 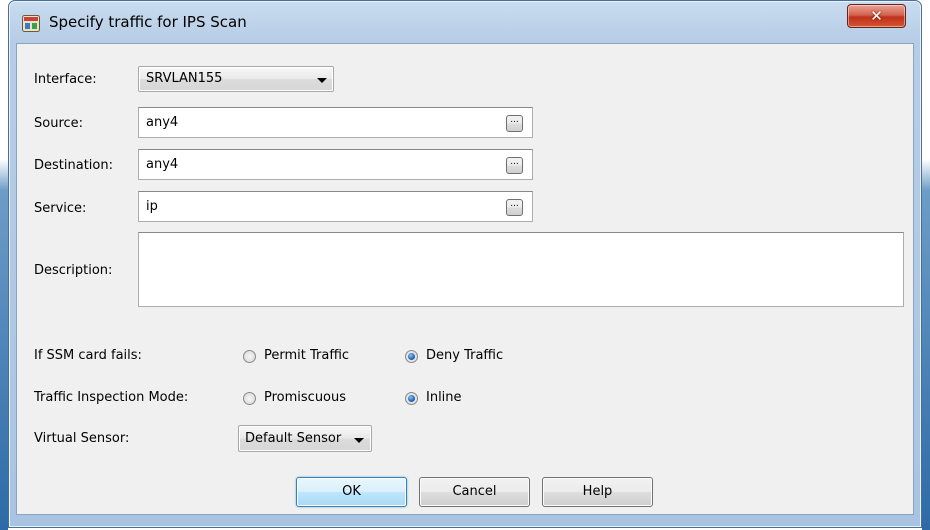 I want to click on title-bar: Specify traffic for IPS Scan ✕, so click(x=465, y=22).